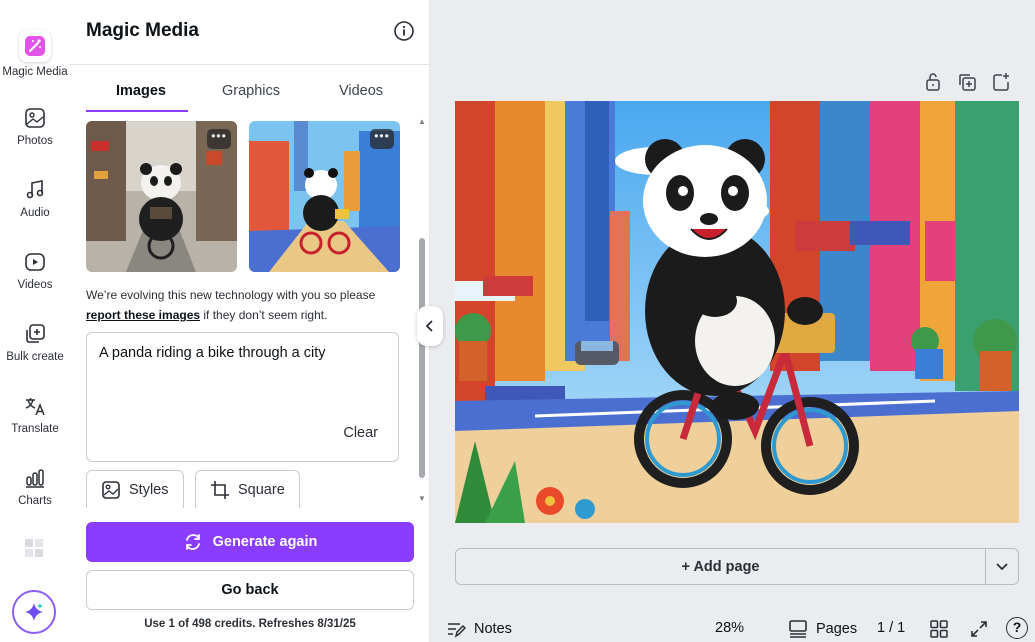 This screenshot has width=1035, height=642. I want to click on rail-item-magic-media: Magic Media, so click(35, 54).